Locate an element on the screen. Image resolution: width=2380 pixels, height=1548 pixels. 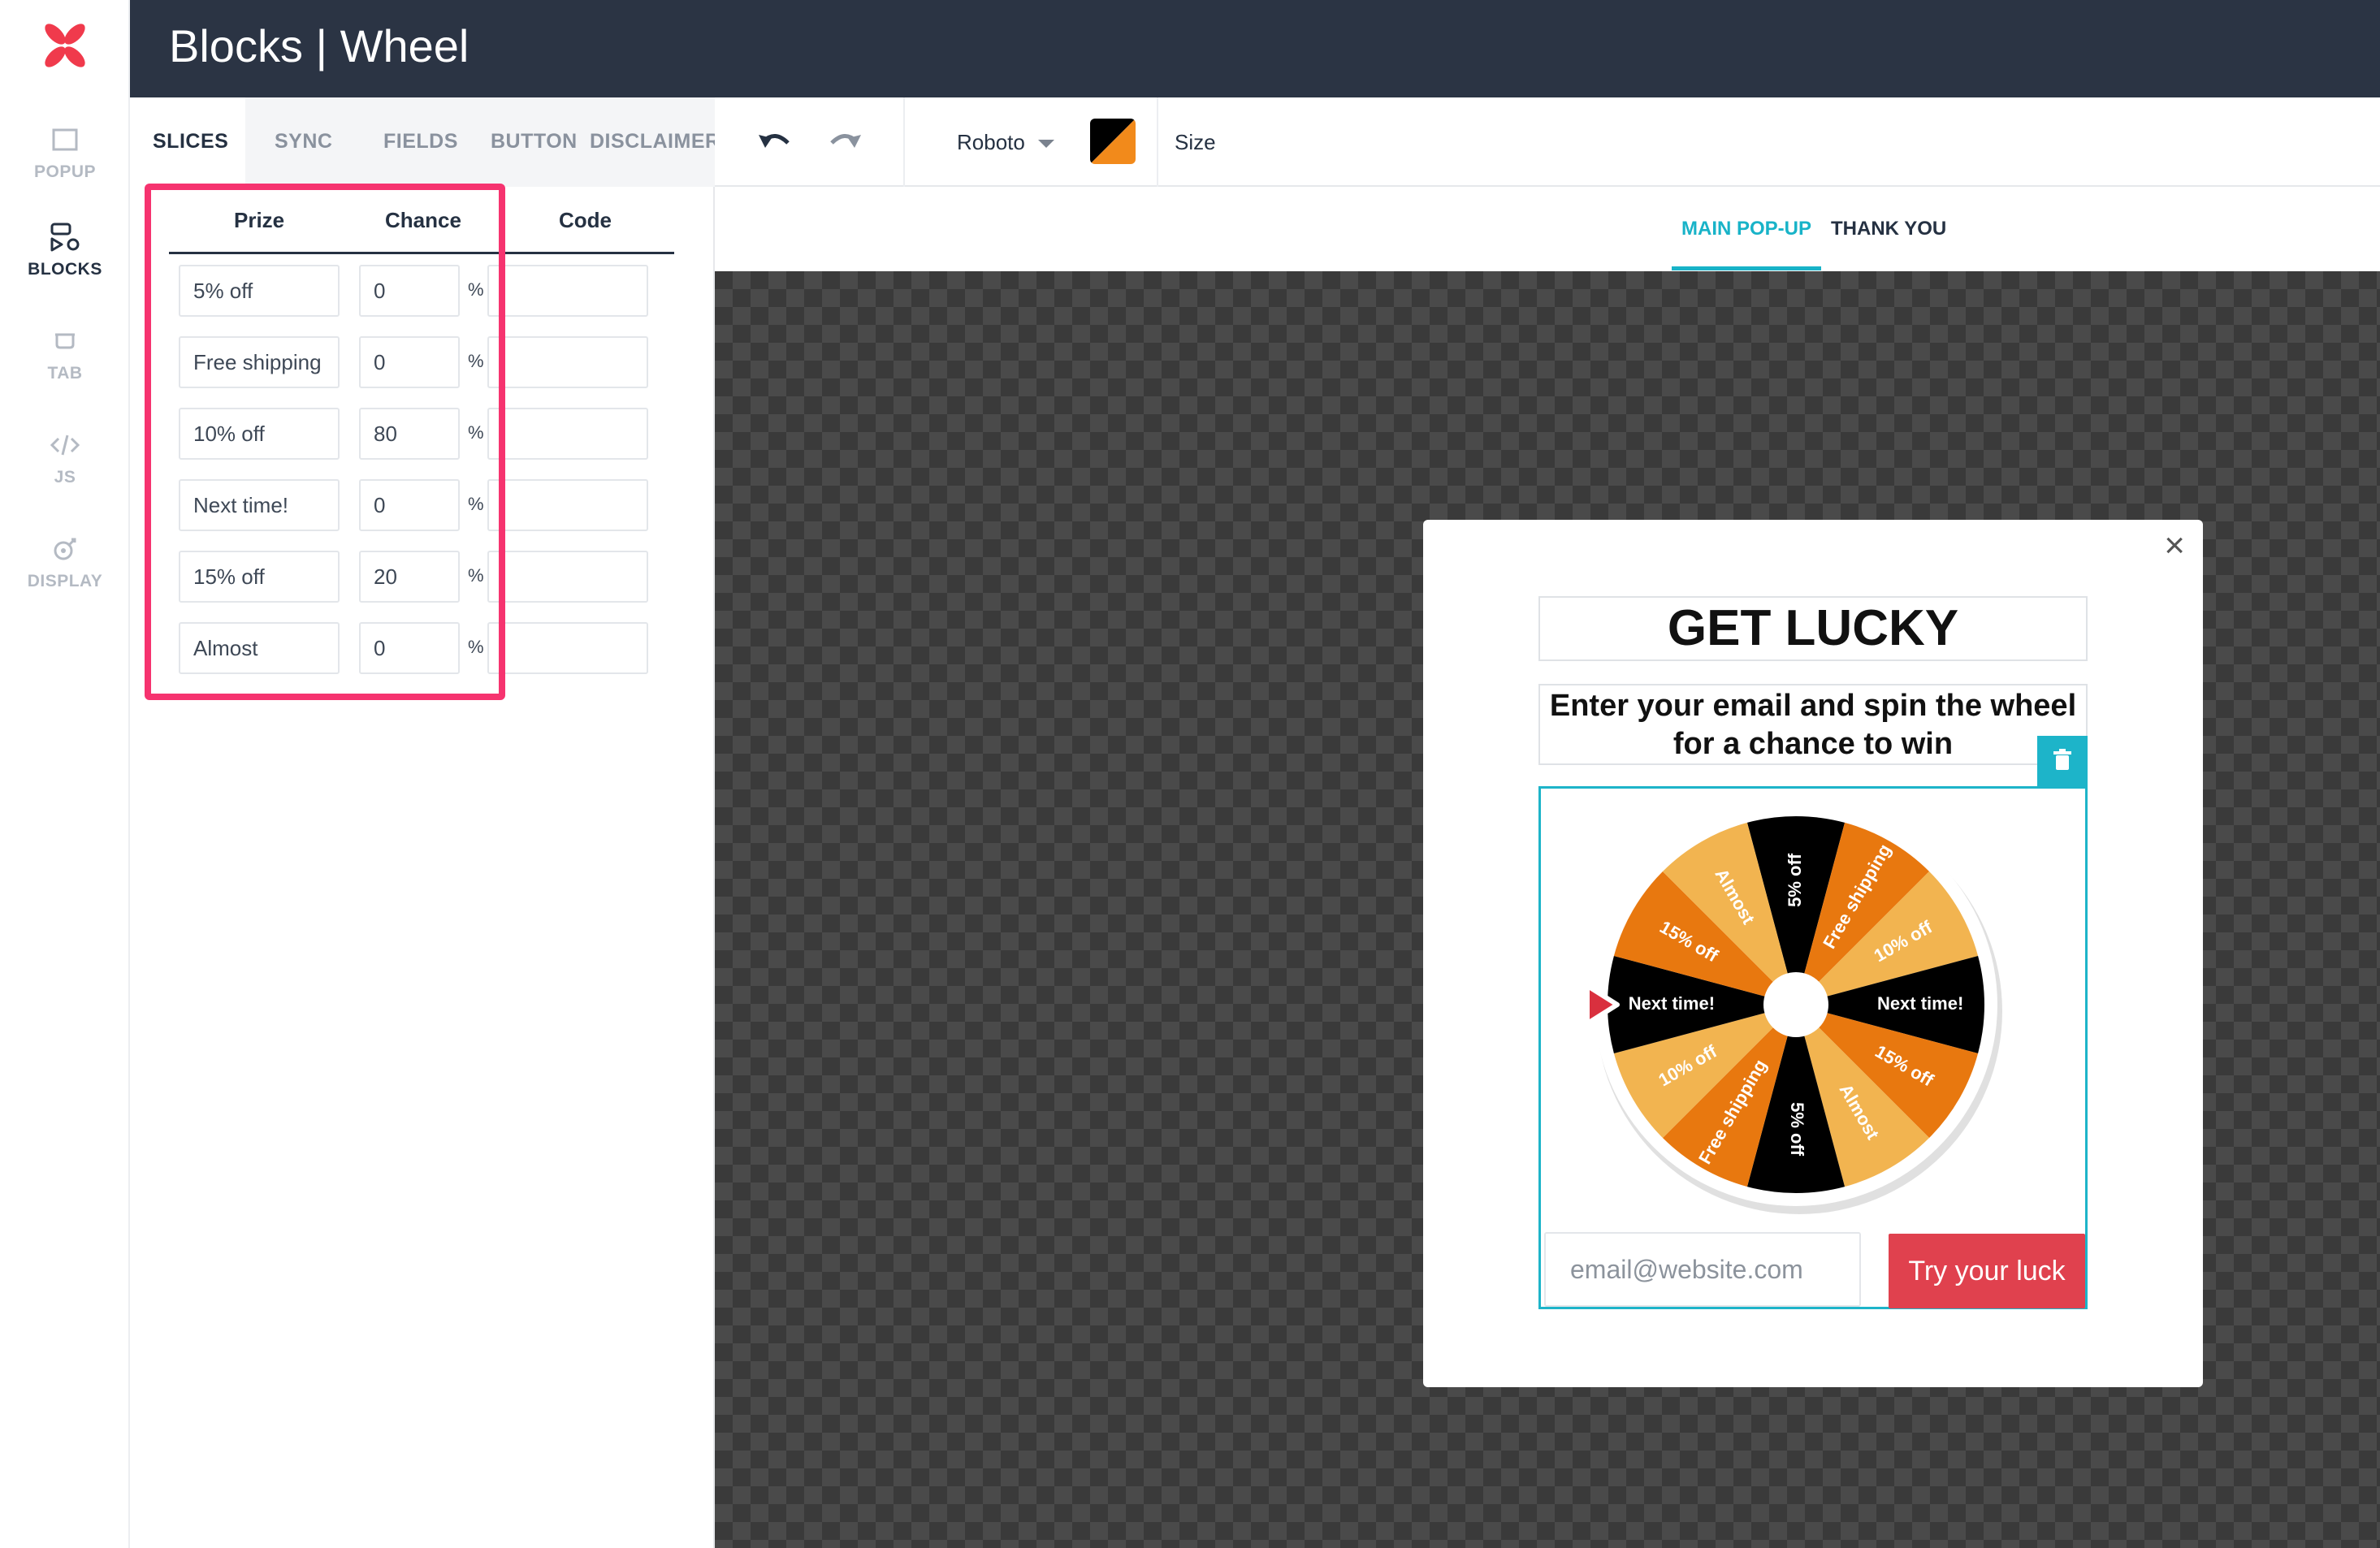
tab-fields: FIELDS is located at coordinates (420, 142).